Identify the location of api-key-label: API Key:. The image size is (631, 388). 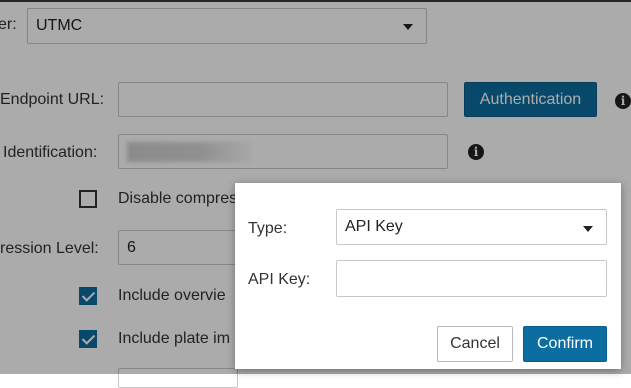
(279, 279).